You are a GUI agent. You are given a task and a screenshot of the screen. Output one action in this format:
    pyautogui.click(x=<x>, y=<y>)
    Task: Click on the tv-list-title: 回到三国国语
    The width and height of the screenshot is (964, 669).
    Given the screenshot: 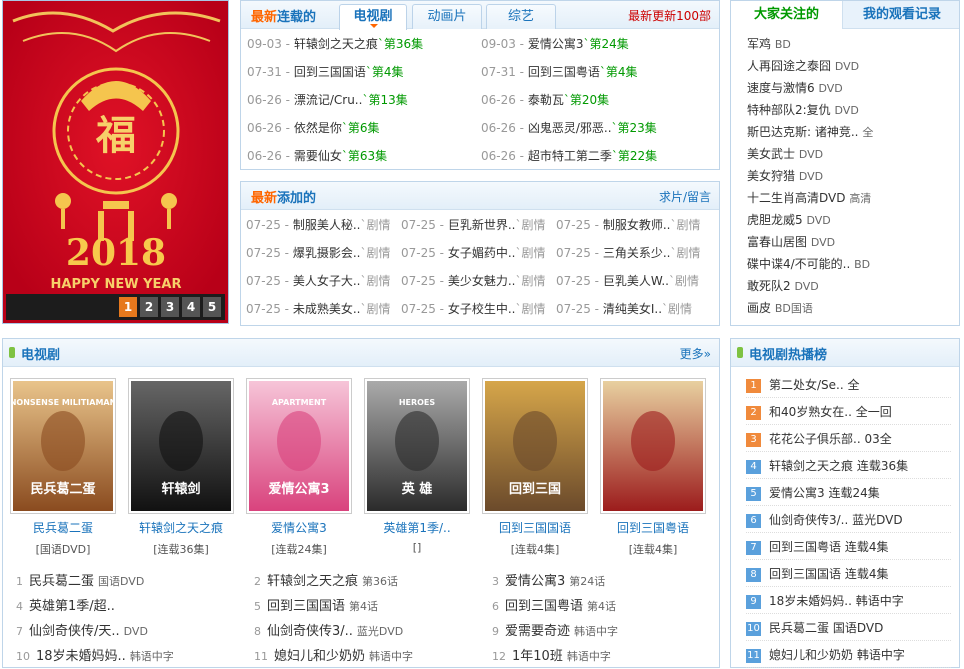 What is the action you would take?
    pyautogui.click(x=306, y=606)
    